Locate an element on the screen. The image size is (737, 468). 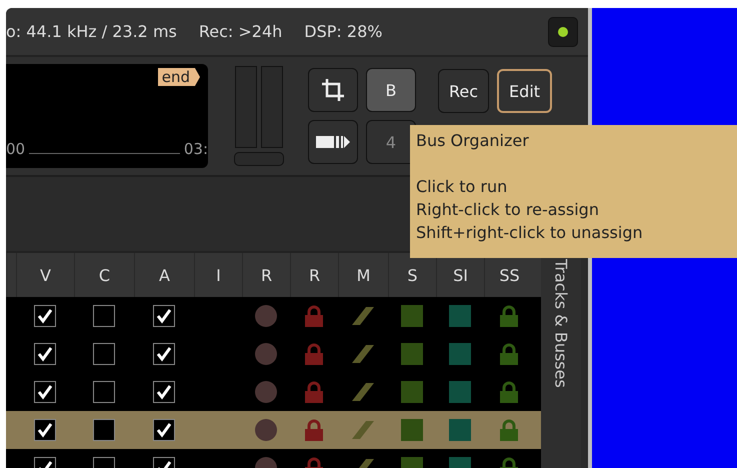
crop-icon is located at coordinates (333, 90).